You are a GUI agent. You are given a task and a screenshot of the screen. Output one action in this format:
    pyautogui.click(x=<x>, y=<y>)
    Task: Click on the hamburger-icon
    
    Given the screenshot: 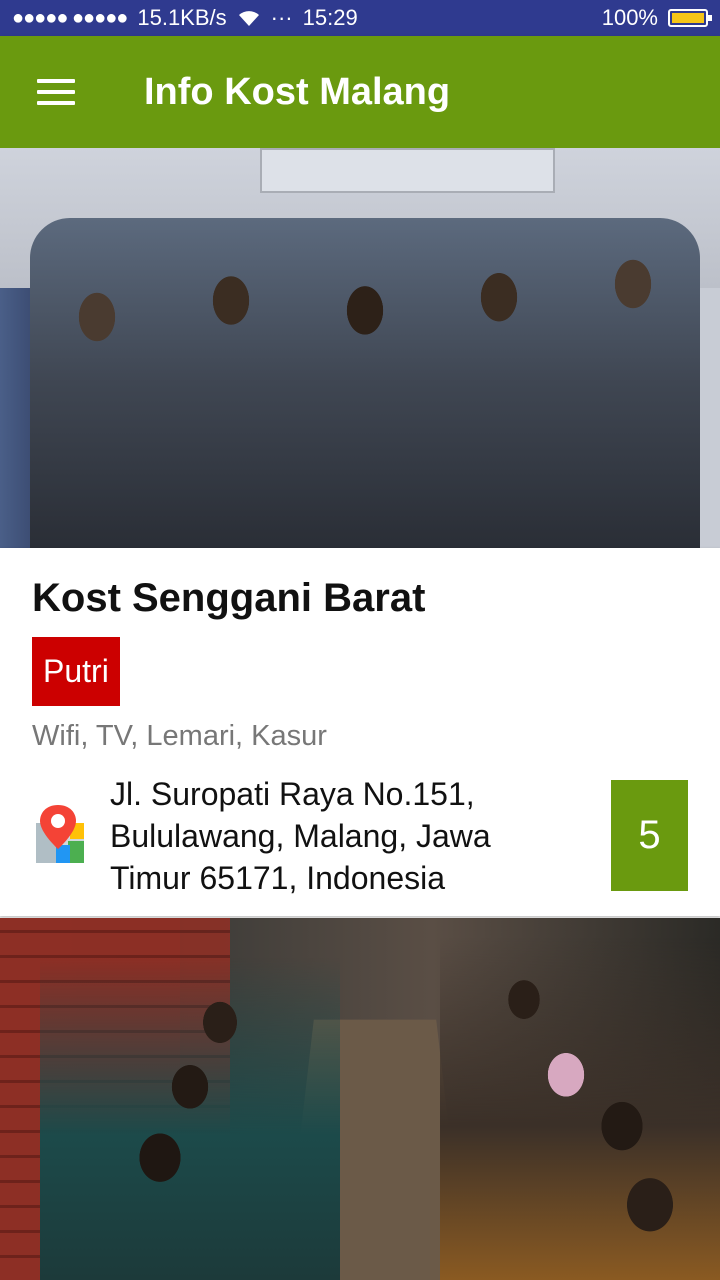 What is the action you would take?
    pyautogui.click(x=56, y=92)
    